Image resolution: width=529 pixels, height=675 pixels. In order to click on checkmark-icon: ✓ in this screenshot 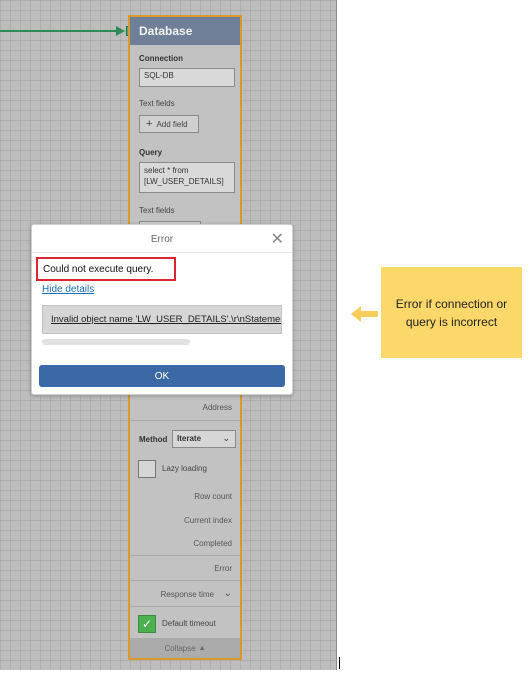, I will do `click(147, 624)`.